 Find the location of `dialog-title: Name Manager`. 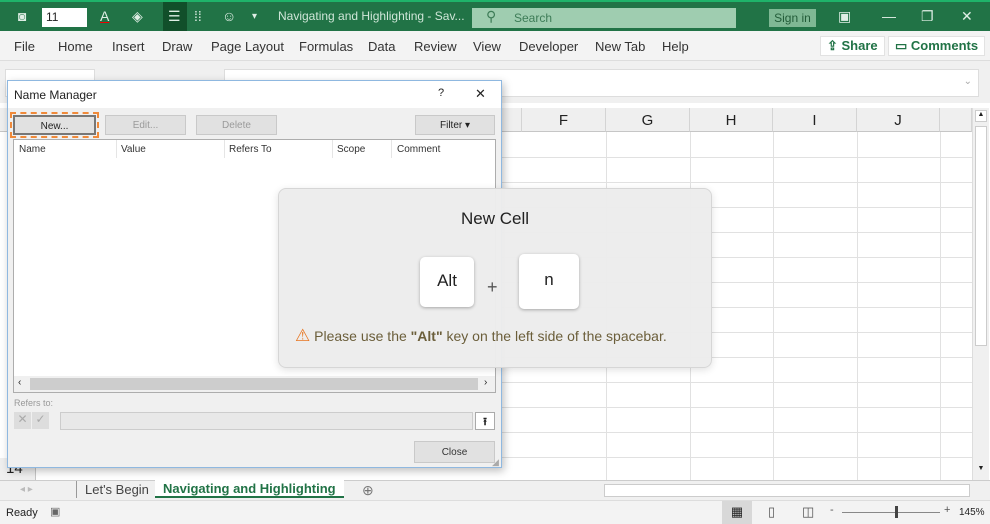

dialog-title: Name Manager is located at coordinates (55, 95).